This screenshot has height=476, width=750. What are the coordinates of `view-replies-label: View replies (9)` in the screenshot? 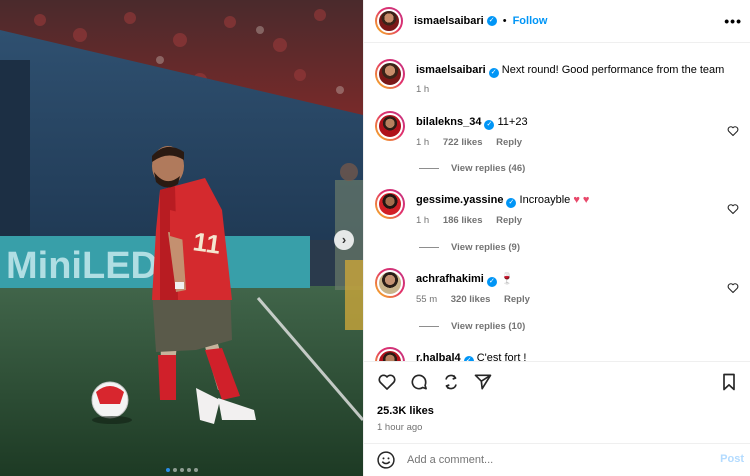 It's located at (485, 247).